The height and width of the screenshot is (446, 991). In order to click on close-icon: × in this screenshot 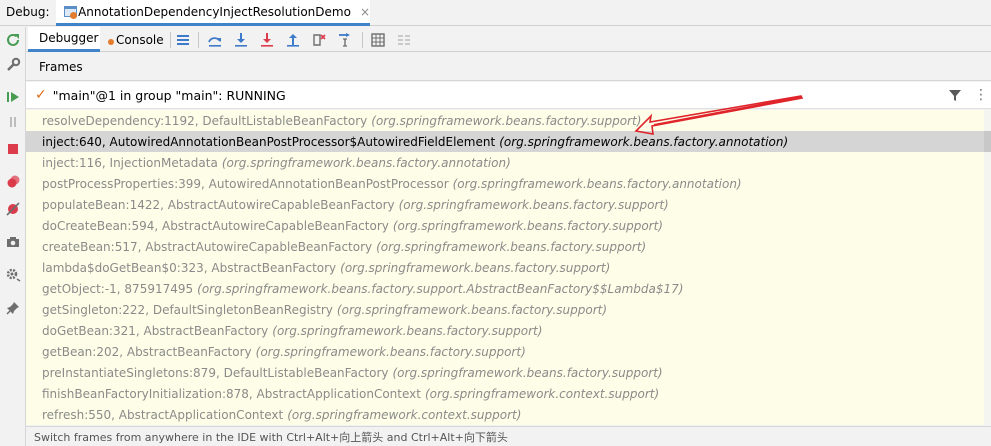, I will do `click(365, 12)`.